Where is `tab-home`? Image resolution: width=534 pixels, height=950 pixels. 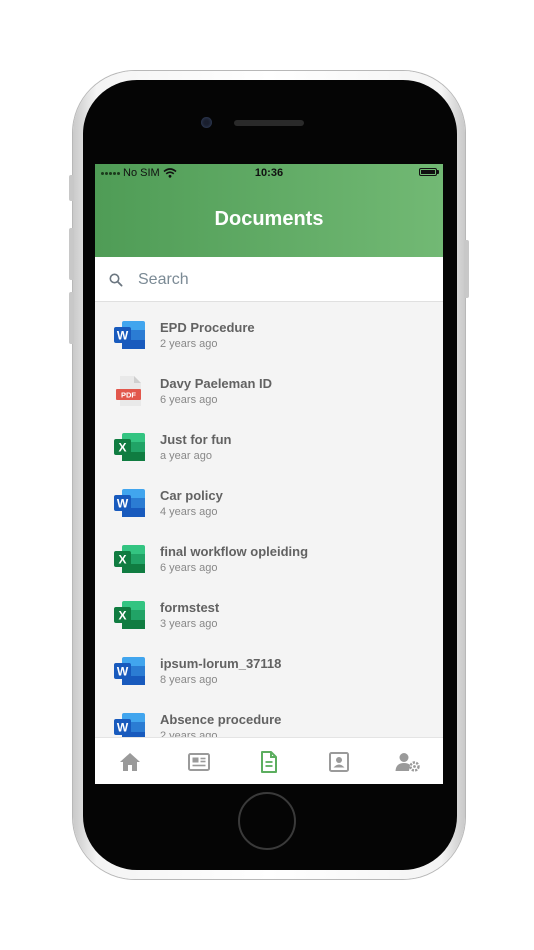 tab-home is located at coordinates (130, 761).